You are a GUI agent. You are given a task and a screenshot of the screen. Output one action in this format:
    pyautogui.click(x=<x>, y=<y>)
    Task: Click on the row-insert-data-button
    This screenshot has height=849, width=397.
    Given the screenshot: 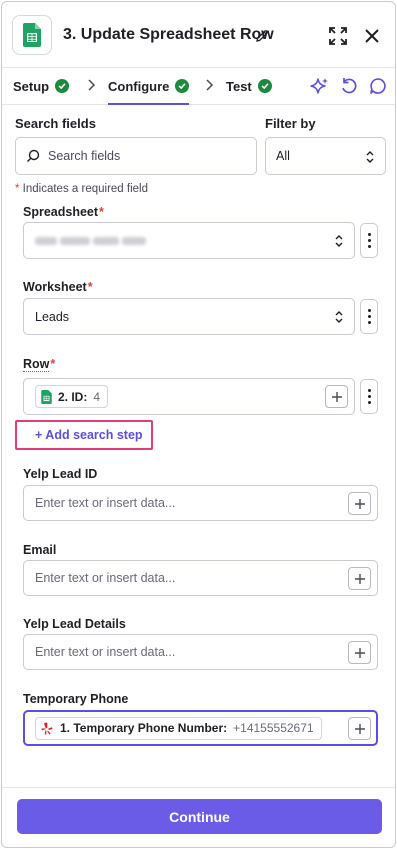 What is the action you would take?
    pyautogui.click(x=336, y=396)
    